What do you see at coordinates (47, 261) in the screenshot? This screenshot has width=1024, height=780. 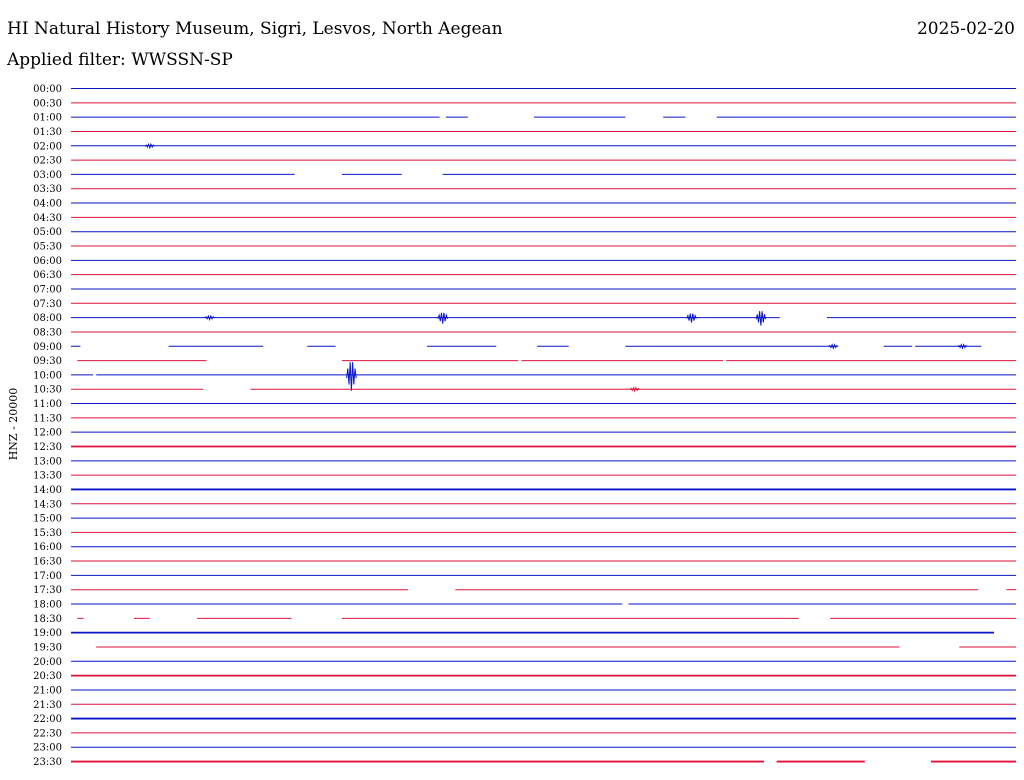 I see `row-label-0600: 06:00` at bounding box center [47, 261].